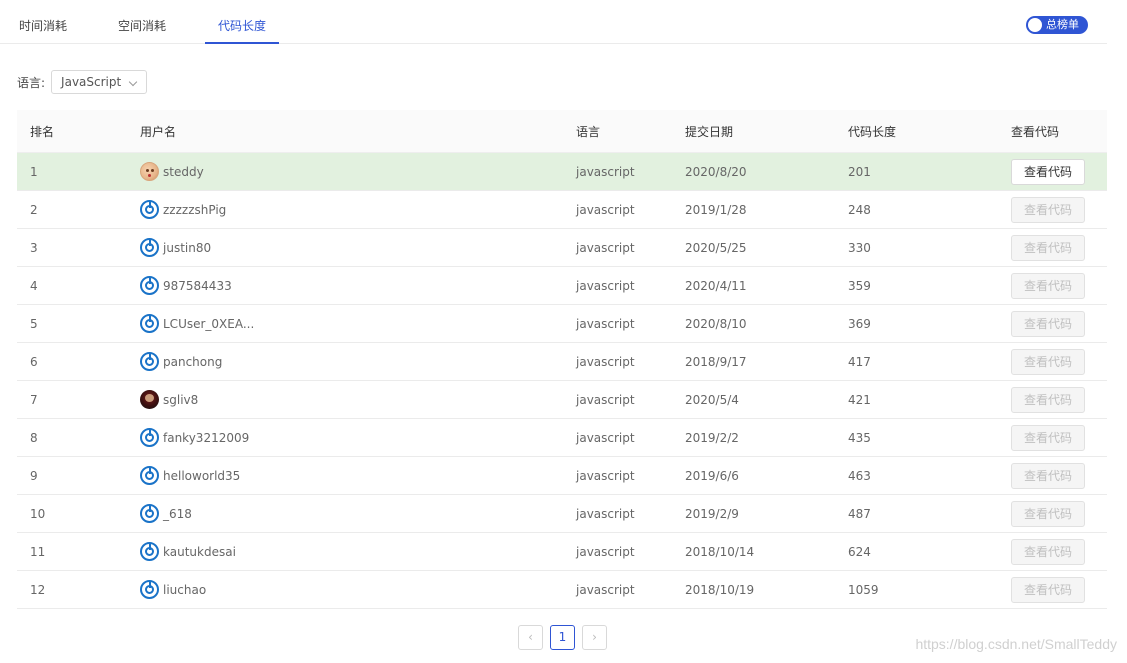  What do you see at coordinates (716, 209) in the screenshot?
I see `date-cell: 2019/1/28` at bounding box center [716, 209].